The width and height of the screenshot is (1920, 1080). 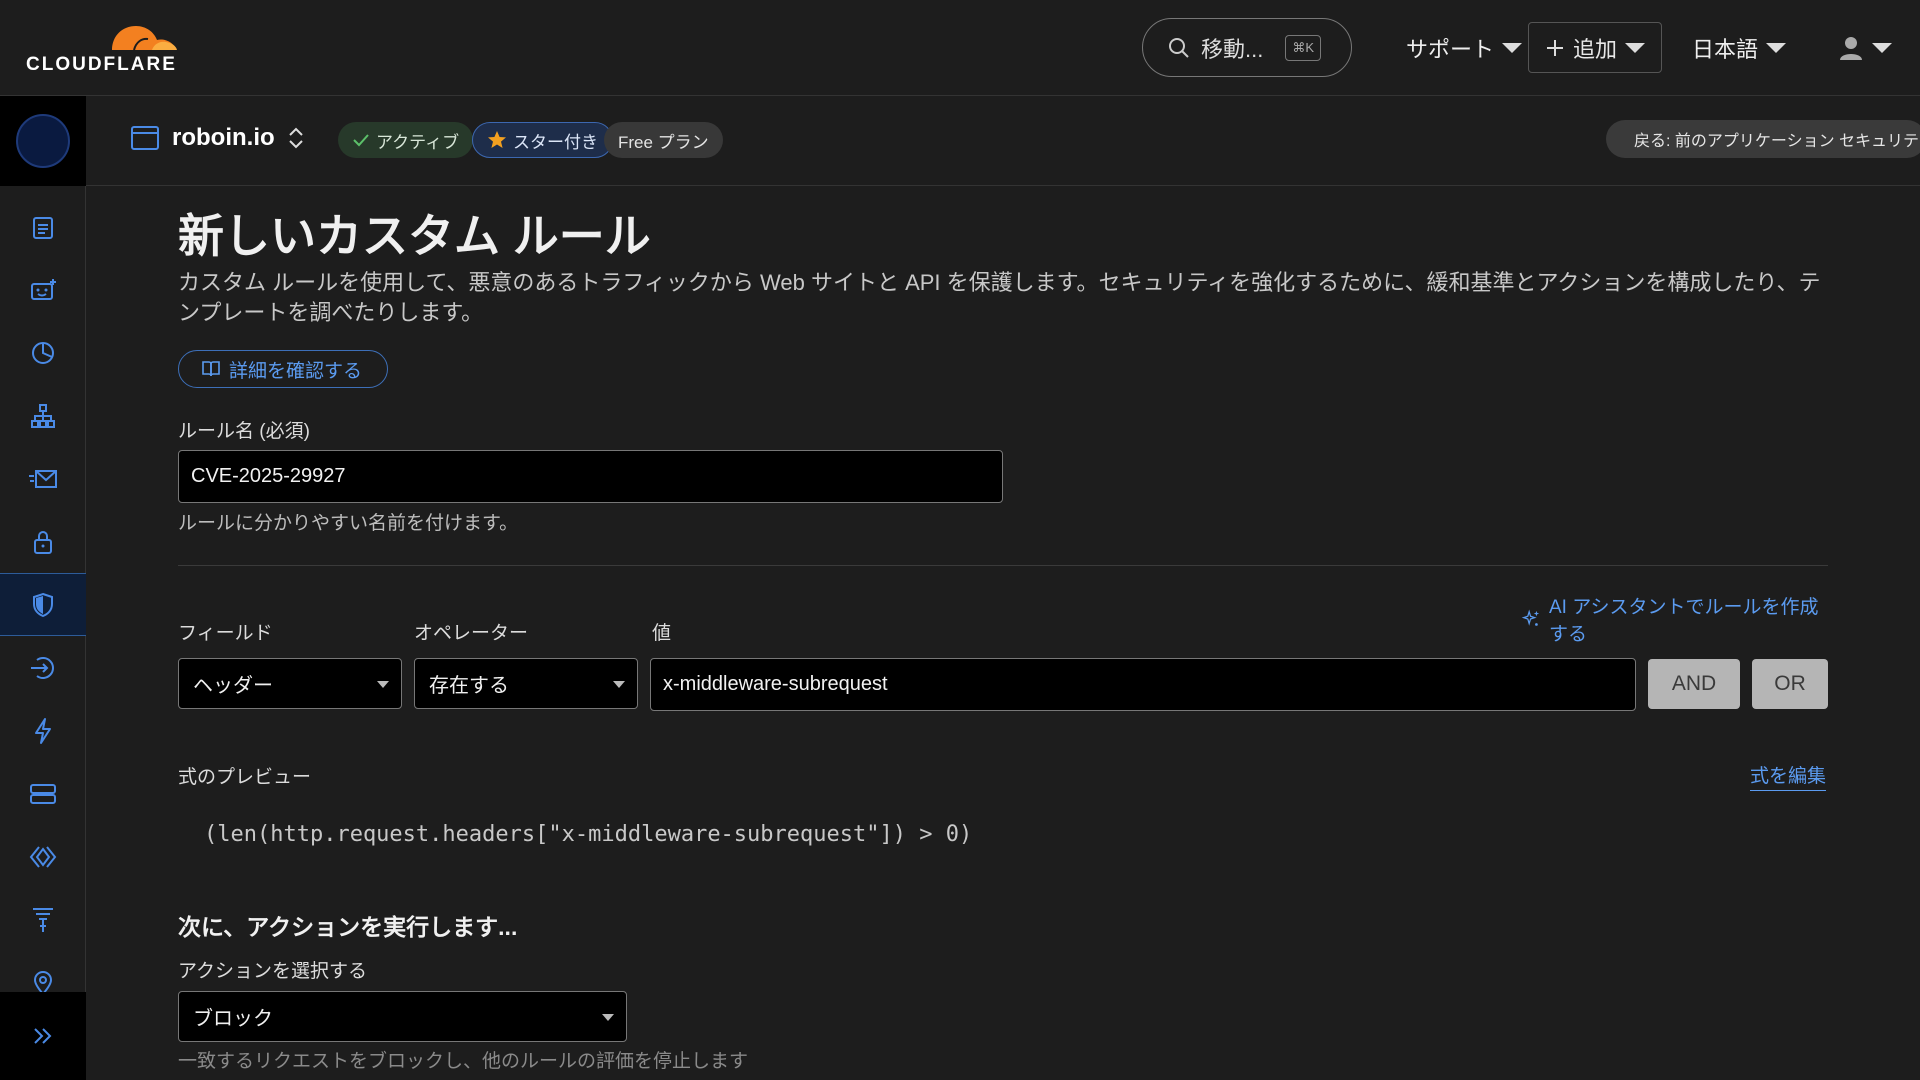 I want to click on plan-label: Free プラン, so click(x=663, y=142).